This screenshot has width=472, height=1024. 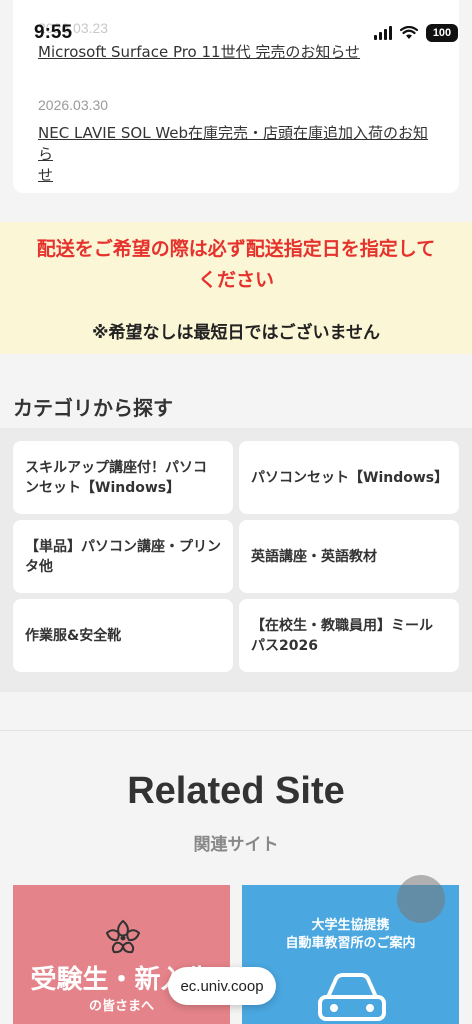 What do you see at coordinates (123, 936) in the screenshot?
I see `cherry-blossom-icon` at bounding box center [123, 936].